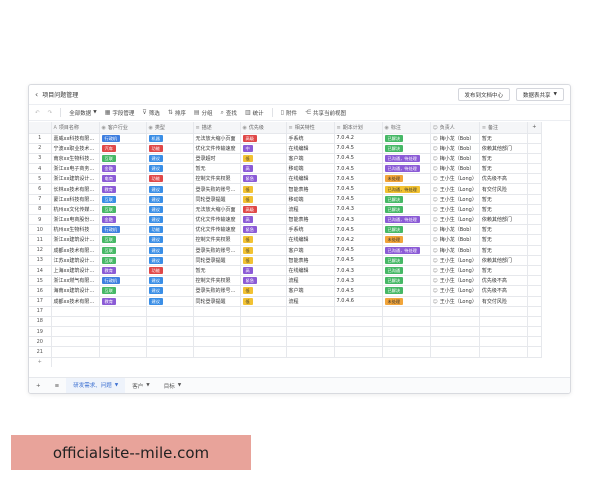 The image size is (600, 480). Describe the element at coordinates (484, 94) in the screenshot. I see `publish-button: 发布到文档中心` at that location.